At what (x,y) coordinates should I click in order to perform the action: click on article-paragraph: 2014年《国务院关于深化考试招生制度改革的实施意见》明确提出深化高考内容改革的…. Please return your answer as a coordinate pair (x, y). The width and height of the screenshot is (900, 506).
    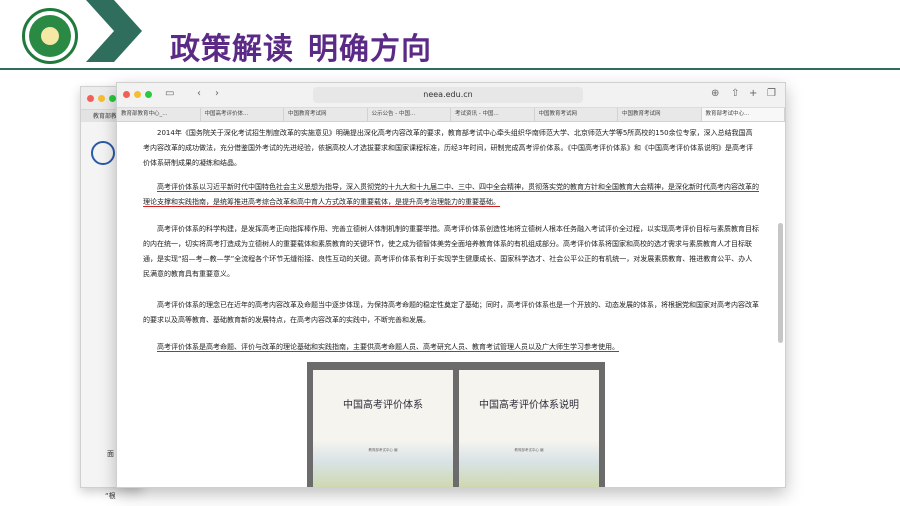
    Looking at the image, I should click on (448, 148).